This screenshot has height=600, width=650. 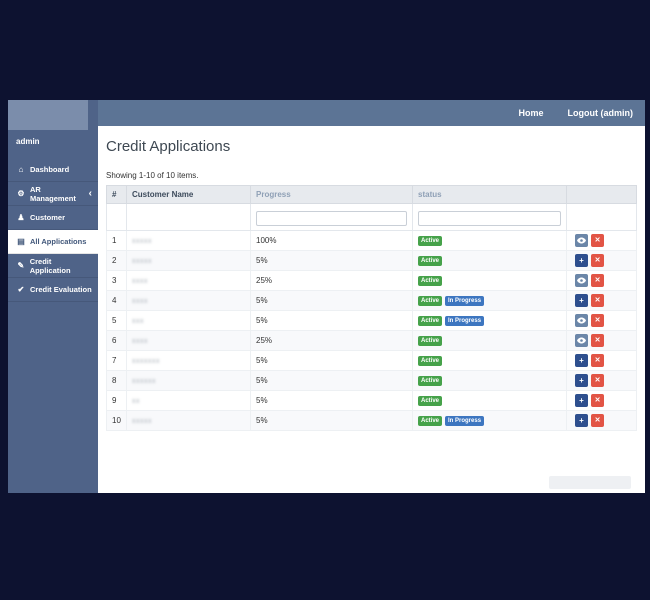 I want to click on summary-text: Showing 1-10 of 10 items., so click(x=152, y=175).